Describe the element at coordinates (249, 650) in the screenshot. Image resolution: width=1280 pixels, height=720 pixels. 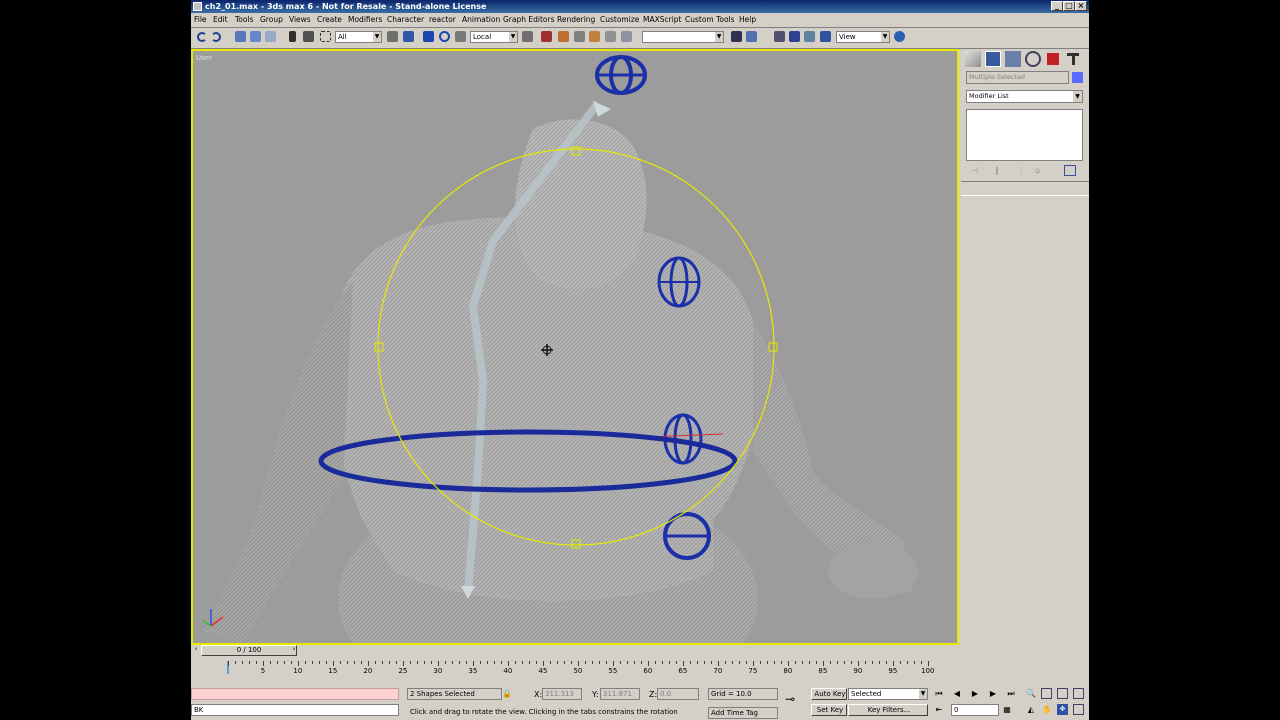
I see `time-slider-thumb: 0 / 100` at that location.